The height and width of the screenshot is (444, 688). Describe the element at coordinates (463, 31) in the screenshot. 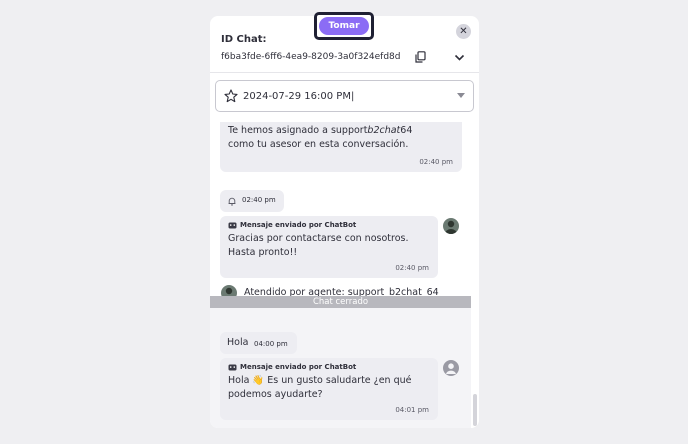

I see `close-icon: ✕` at that location.